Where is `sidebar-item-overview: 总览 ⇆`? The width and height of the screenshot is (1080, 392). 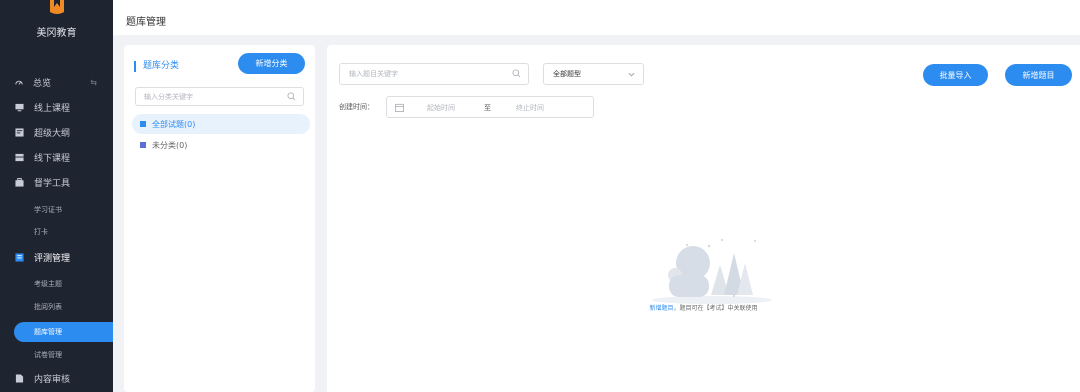 sidebar-item-overview: 总览 ⇆ is located at coordinates (56, 82).